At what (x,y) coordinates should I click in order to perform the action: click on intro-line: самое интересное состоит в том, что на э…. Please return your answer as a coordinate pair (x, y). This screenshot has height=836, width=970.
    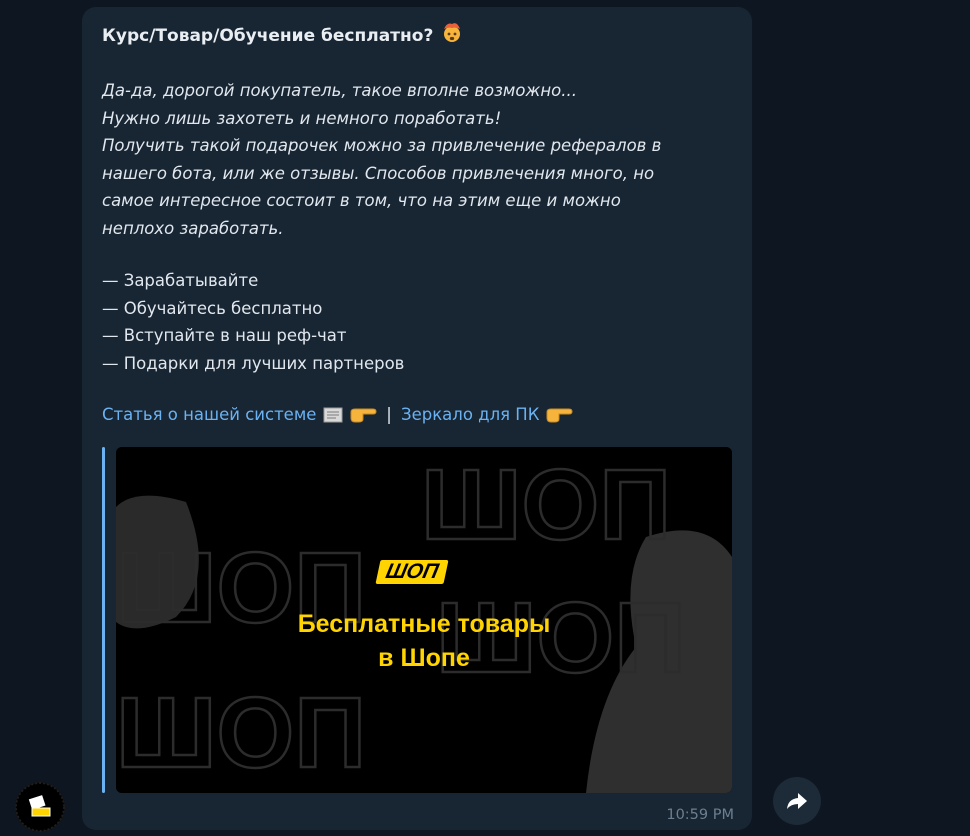
    Looking at the image, I should click on (361, 200).